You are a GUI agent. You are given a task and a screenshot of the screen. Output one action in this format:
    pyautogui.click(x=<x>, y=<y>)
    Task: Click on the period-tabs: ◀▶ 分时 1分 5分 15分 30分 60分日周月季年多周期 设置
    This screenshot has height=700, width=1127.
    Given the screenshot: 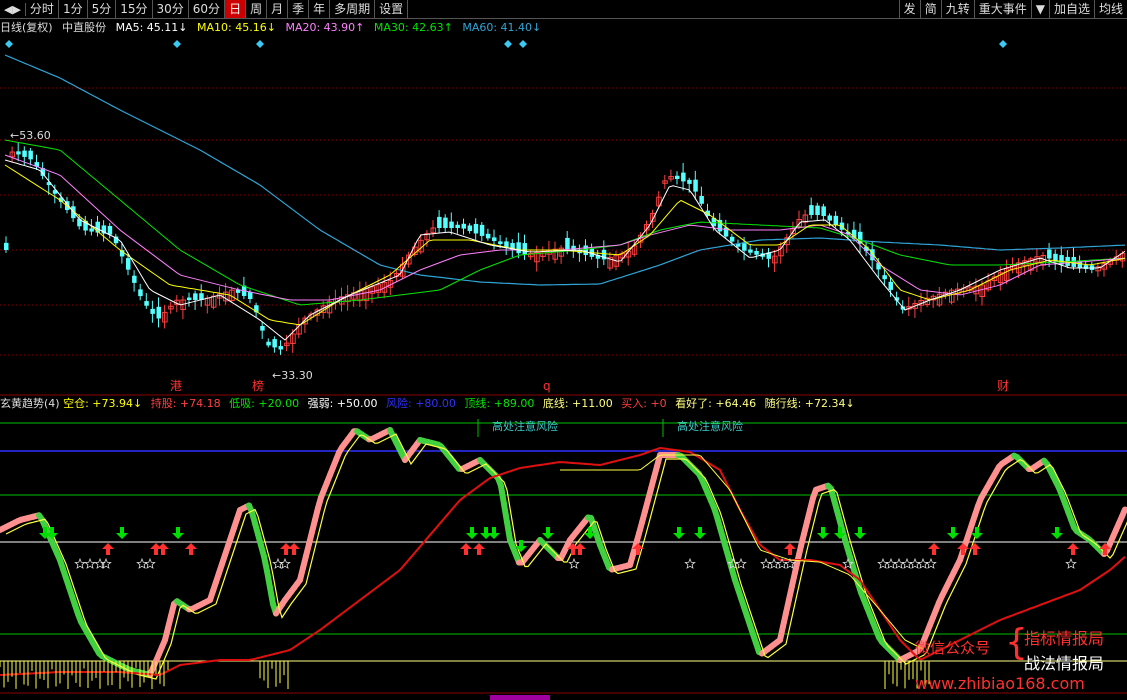 What is the action you would take?
    pyautogui.click(x=204, y=9)
    